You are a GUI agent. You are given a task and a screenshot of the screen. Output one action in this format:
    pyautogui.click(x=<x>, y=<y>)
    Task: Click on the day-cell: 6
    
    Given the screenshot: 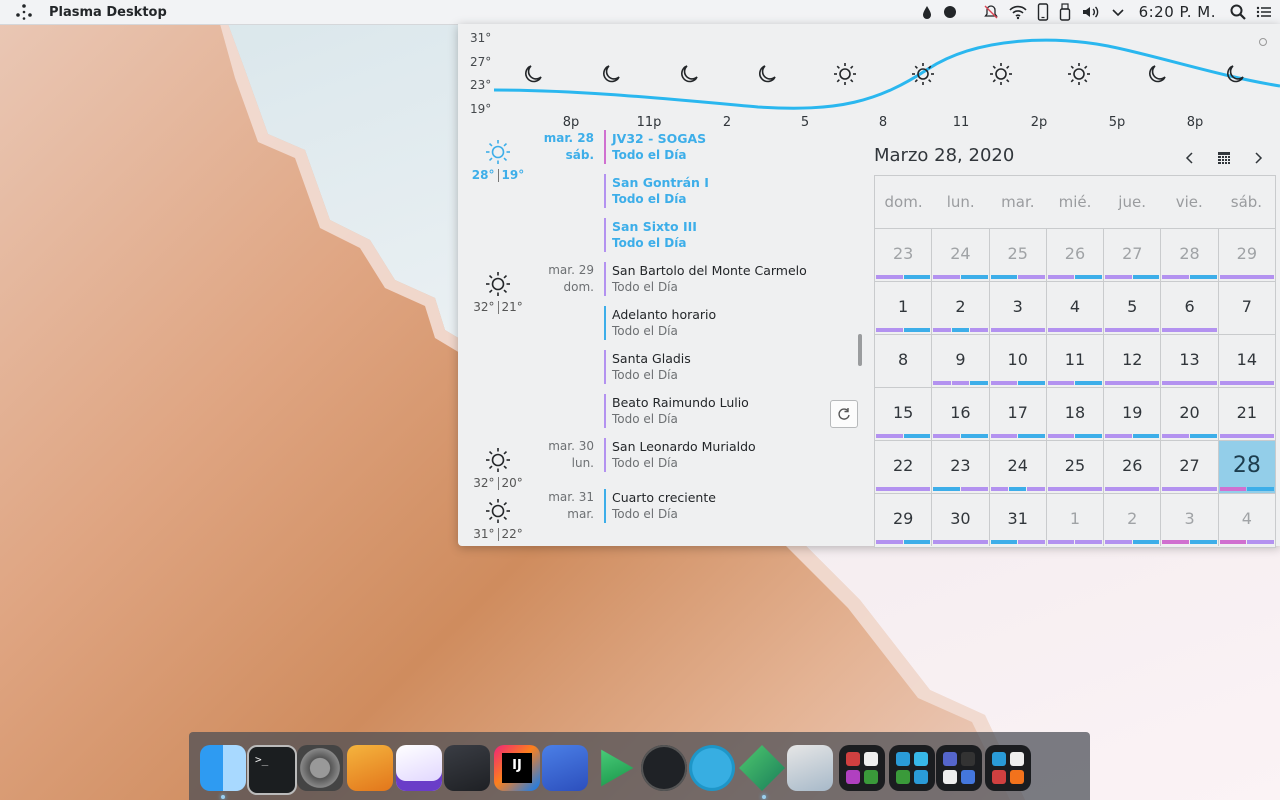 What is the action you would take?
    pyautogui.click(x=1190, y=308)
    